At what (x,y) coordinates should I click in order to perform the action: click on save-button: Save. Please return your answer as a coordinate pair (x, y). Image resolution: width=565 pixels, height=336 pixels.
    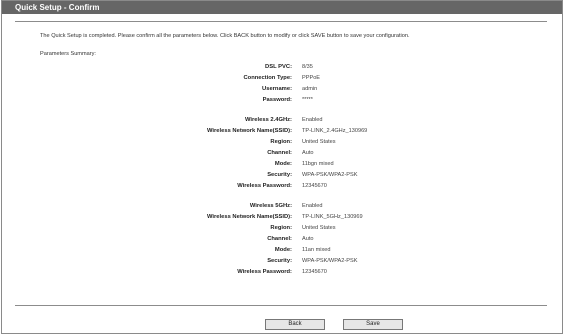
    Looking at the image, I should click on (373, 324).